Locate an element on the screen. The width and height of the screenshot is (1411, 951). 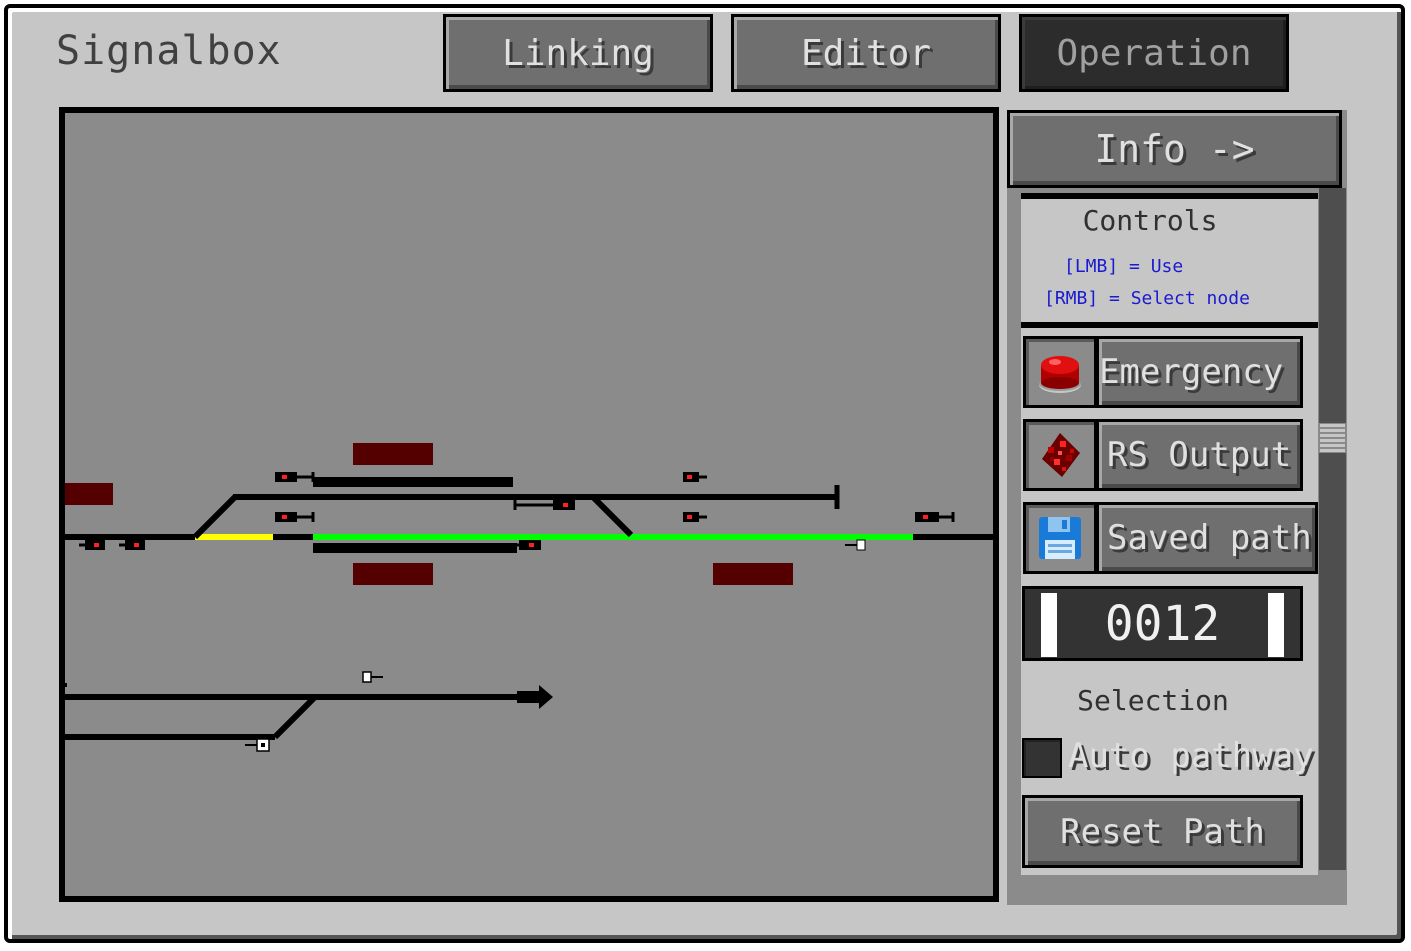
hint-rmb: [RMB] = Select node is located at coordinates (1147, 298).